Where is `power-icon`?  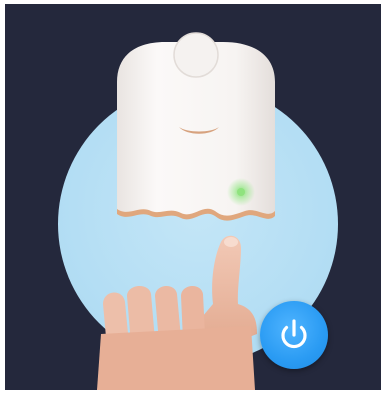 power-icon is located at coordinates (294, 334).